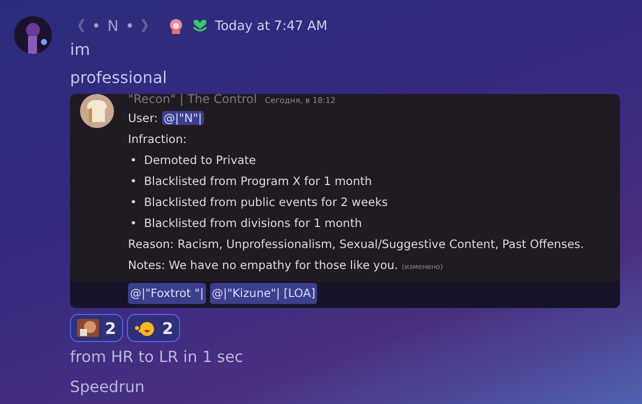 The width and height of the screenshot is (642, 404). Describe the element at coordinates (271, 26) in the screenshot. I see `timestamp: Today at 7:47 AM` at that location.